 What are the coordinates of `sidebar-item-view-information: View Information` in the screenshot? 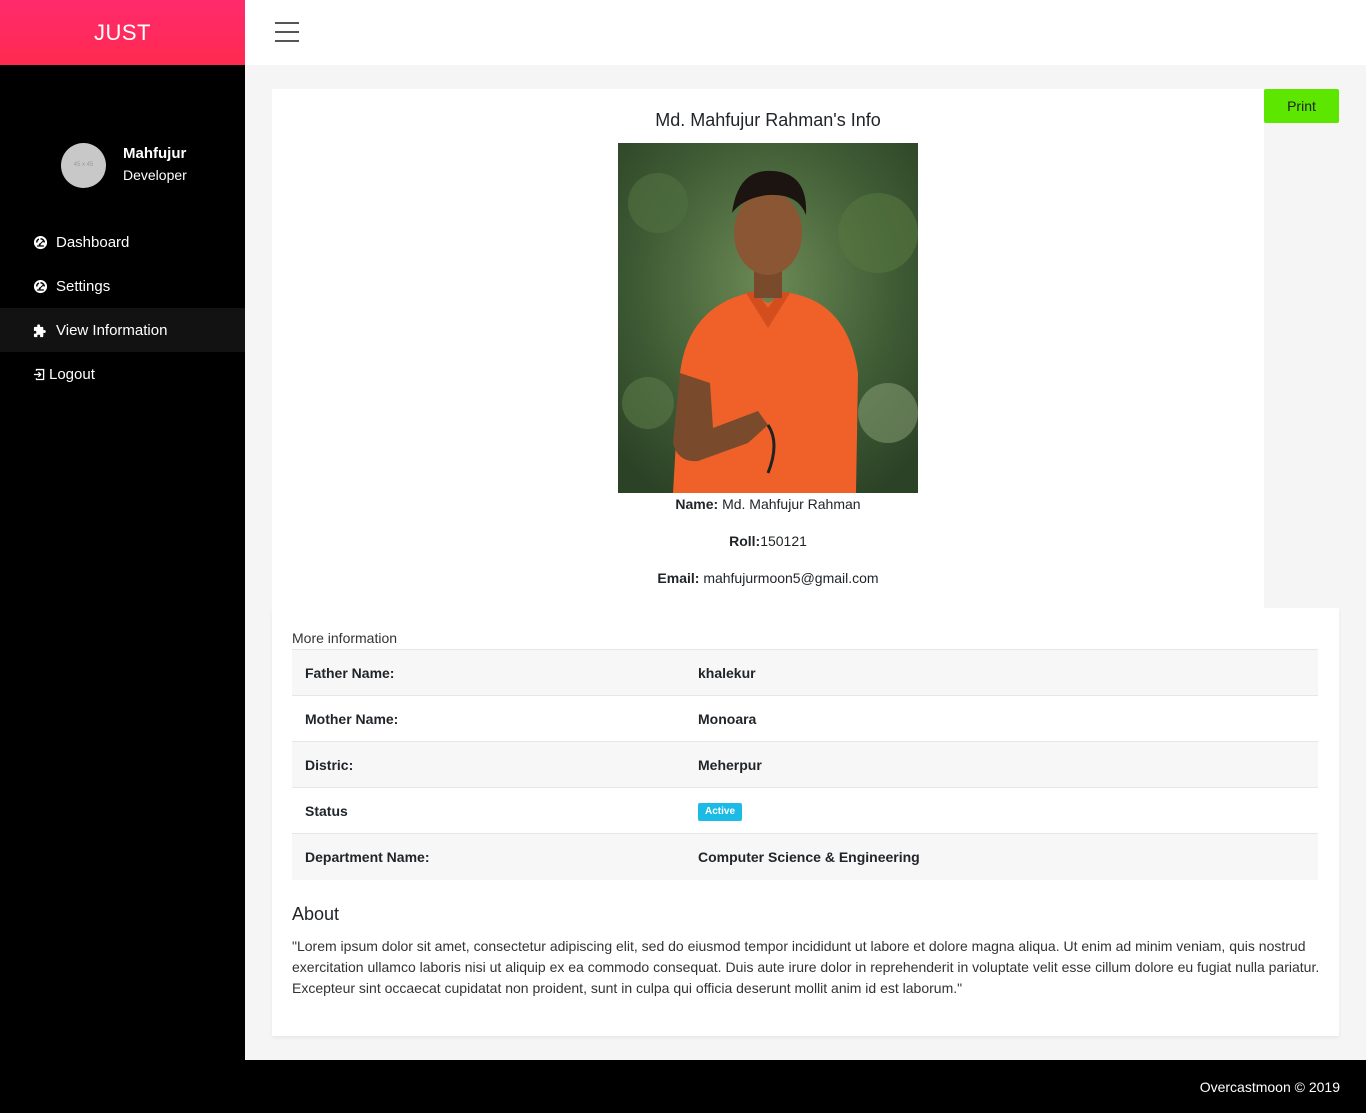 It's located at (122, 330).